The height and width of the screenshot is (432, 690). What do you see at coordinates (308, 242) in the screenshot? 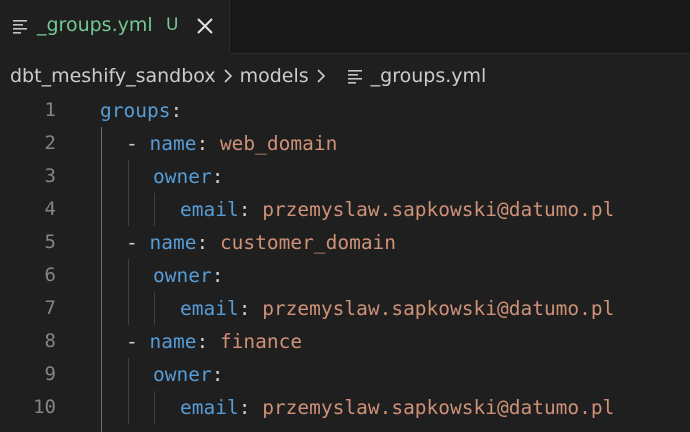
I see `yaml-value: customer_domain` at bounding box center [308, 242].